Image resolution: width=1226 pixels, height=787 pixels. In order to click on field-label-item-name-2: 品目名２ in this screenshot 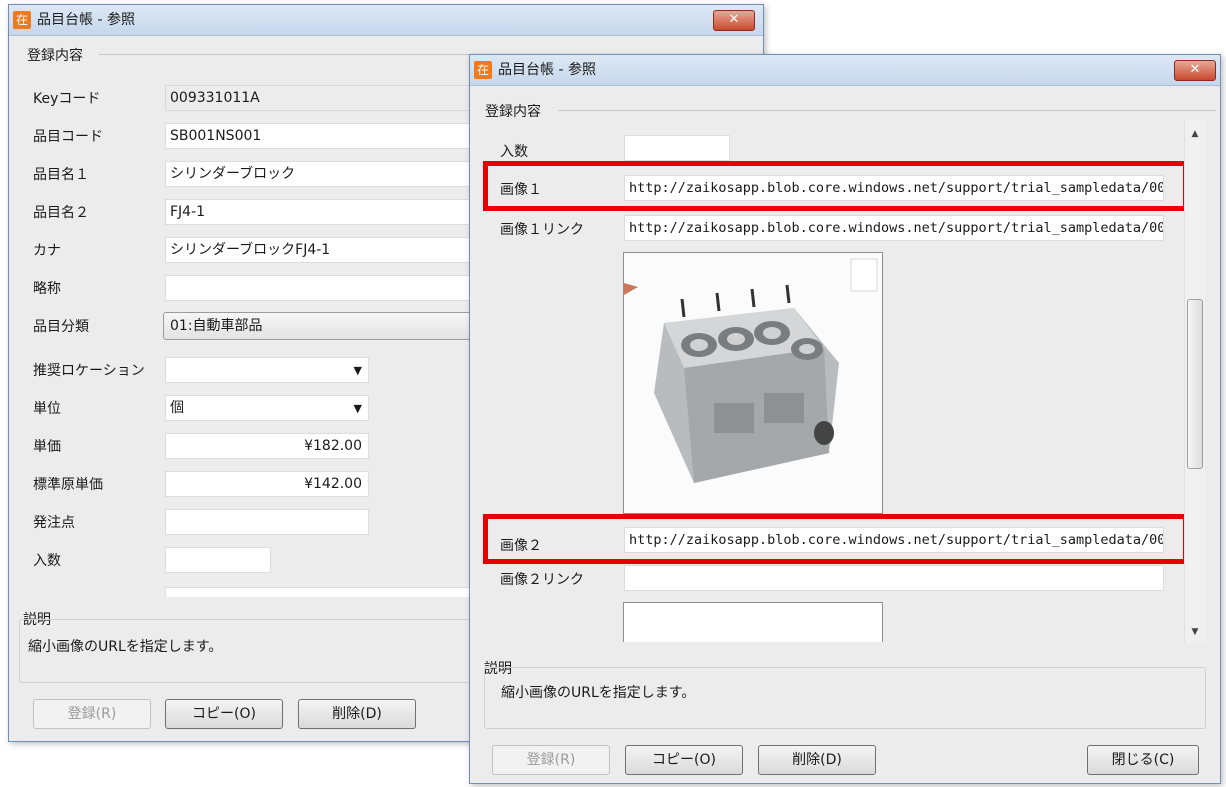, I will do `click(61, 213)`.